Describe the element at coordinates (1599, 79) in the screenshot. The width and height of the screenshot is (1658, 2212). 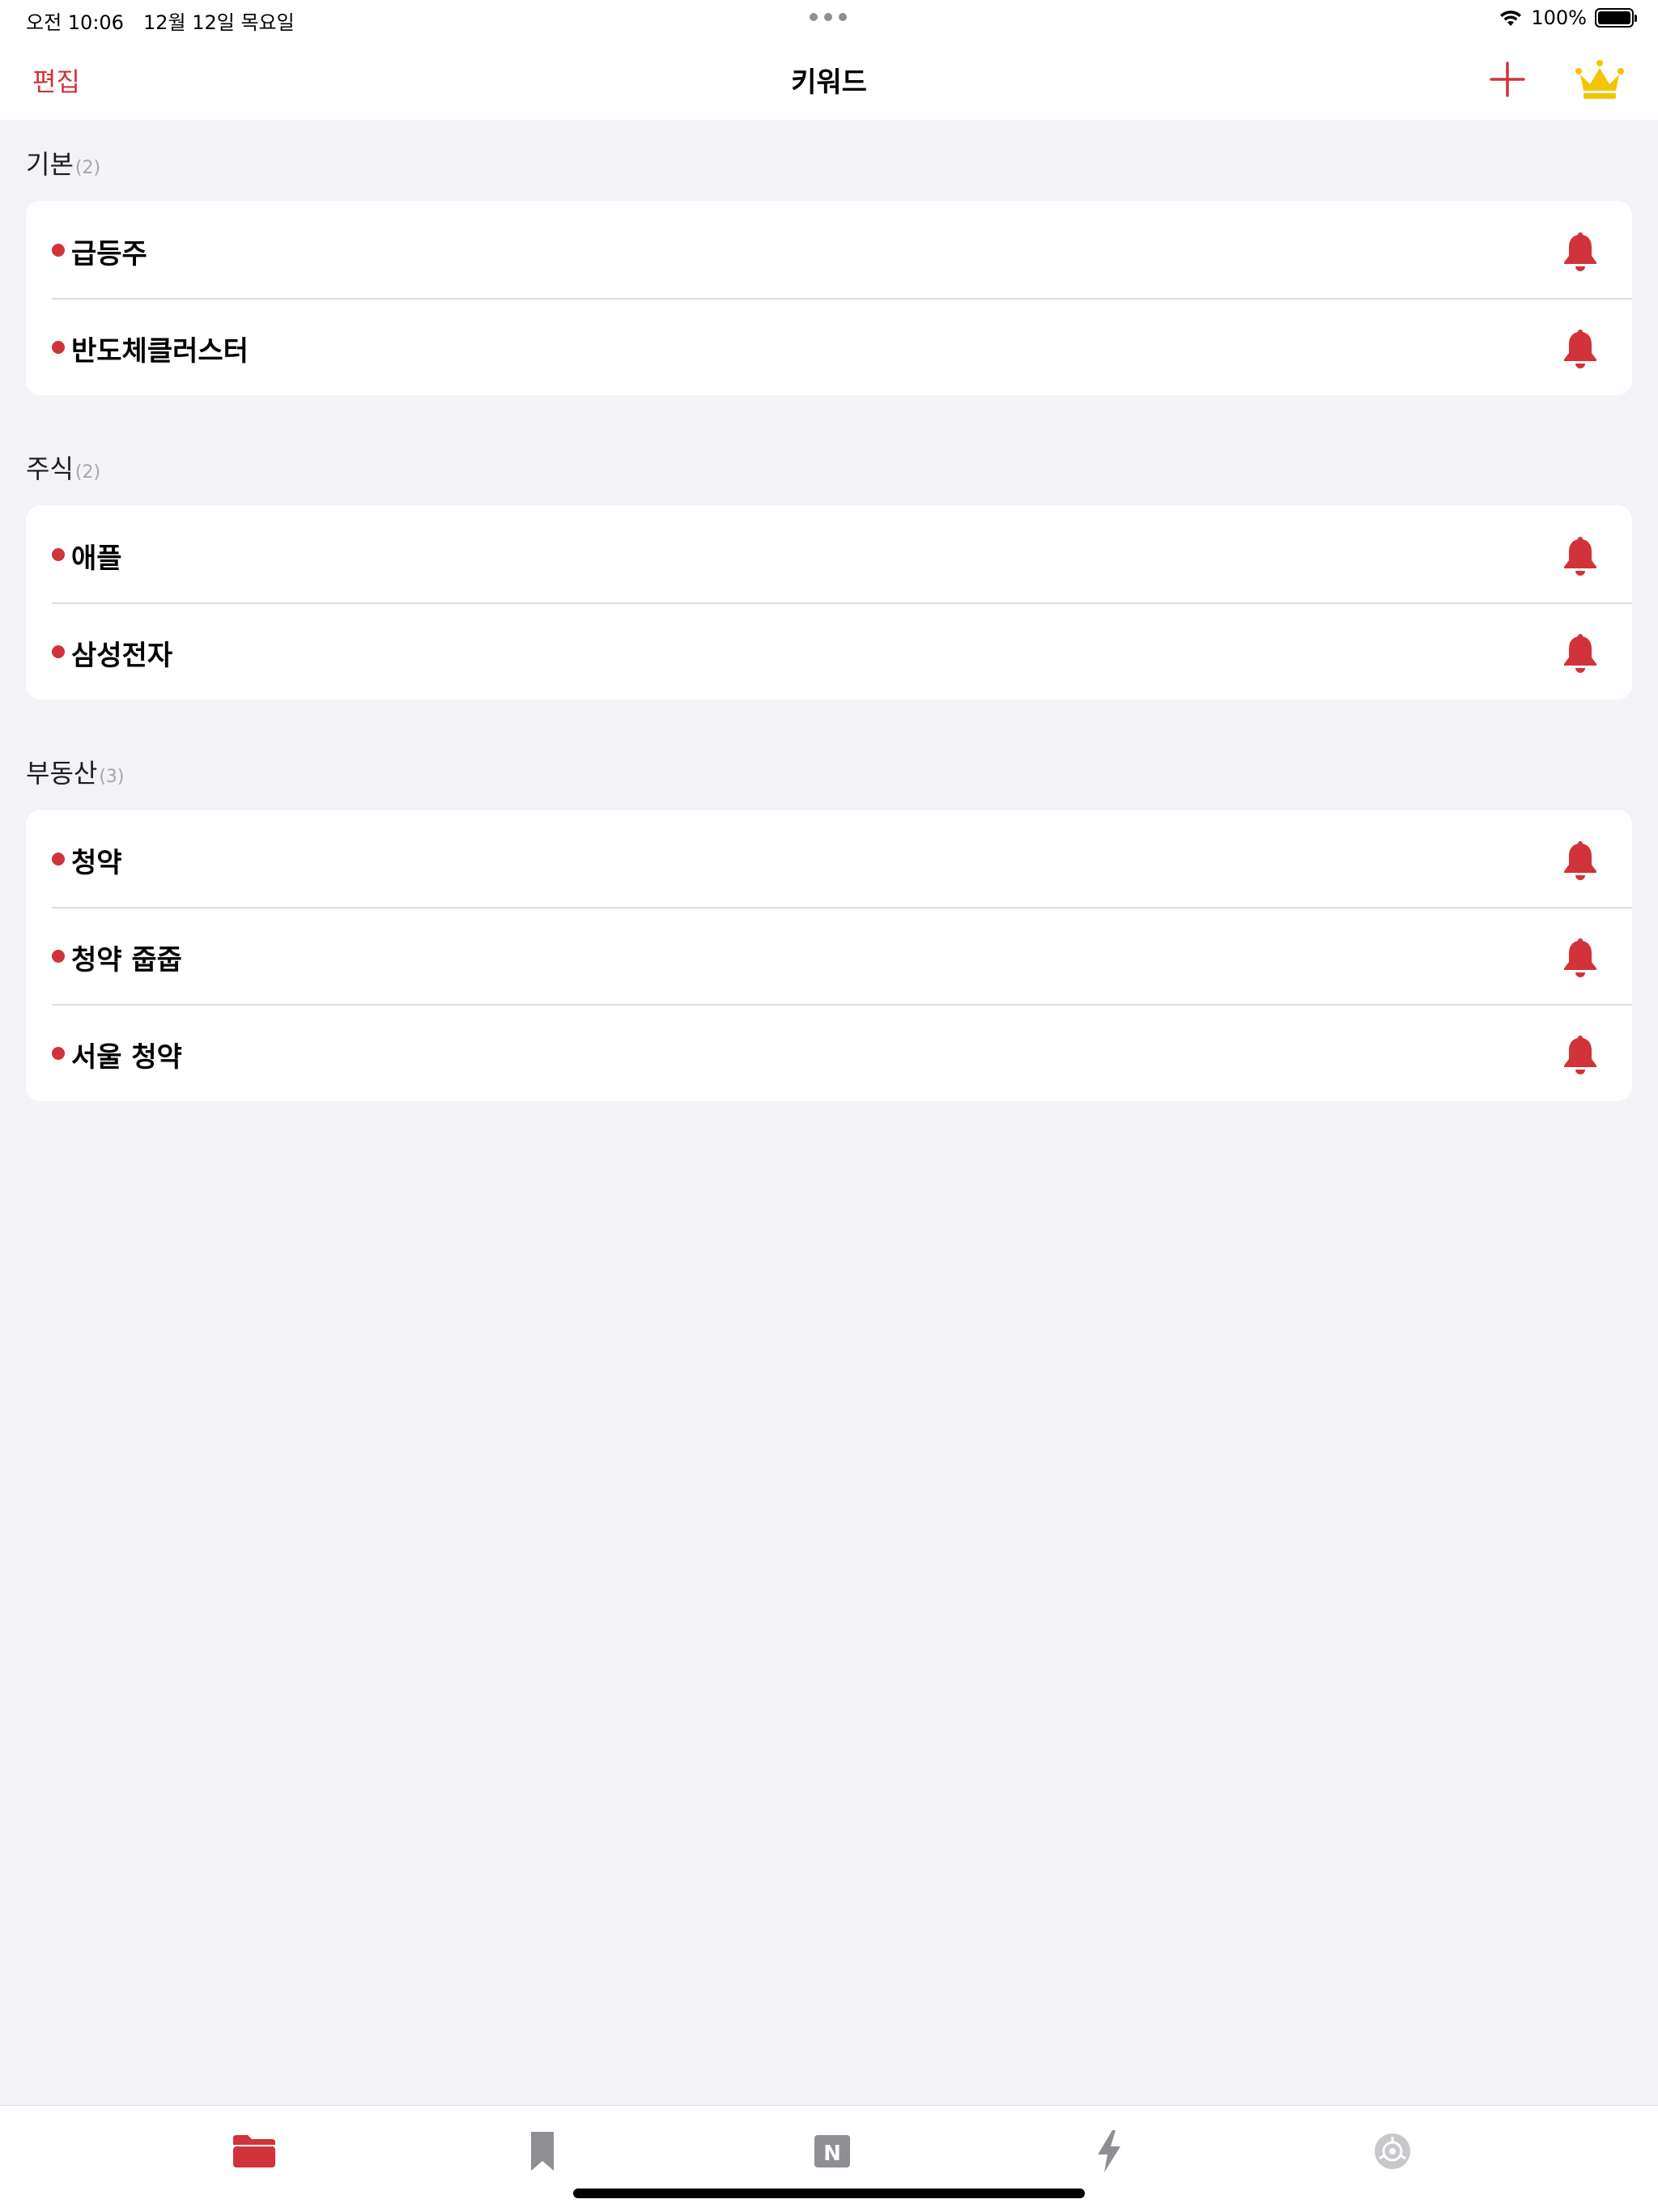
I see `crown-icon` at that location.